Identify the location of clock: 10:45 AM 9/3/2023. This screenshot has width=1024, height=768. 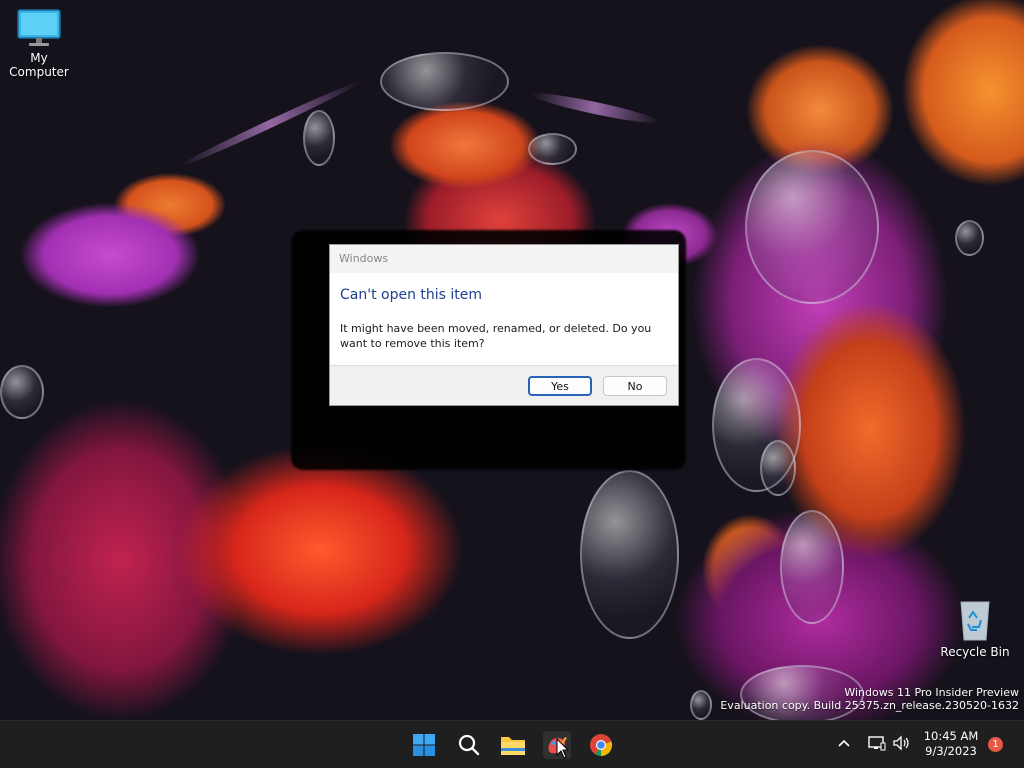
(951, 744).